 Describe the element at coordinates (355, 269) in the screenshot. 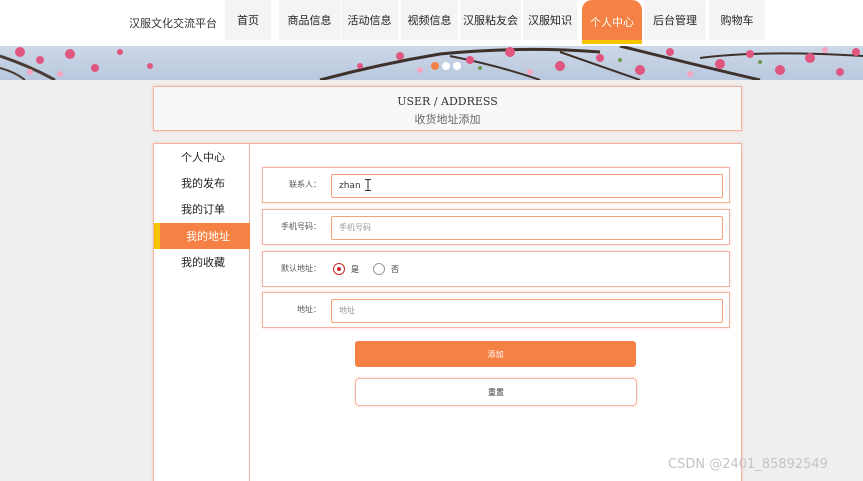

I see `radio-label: 是` at that location.